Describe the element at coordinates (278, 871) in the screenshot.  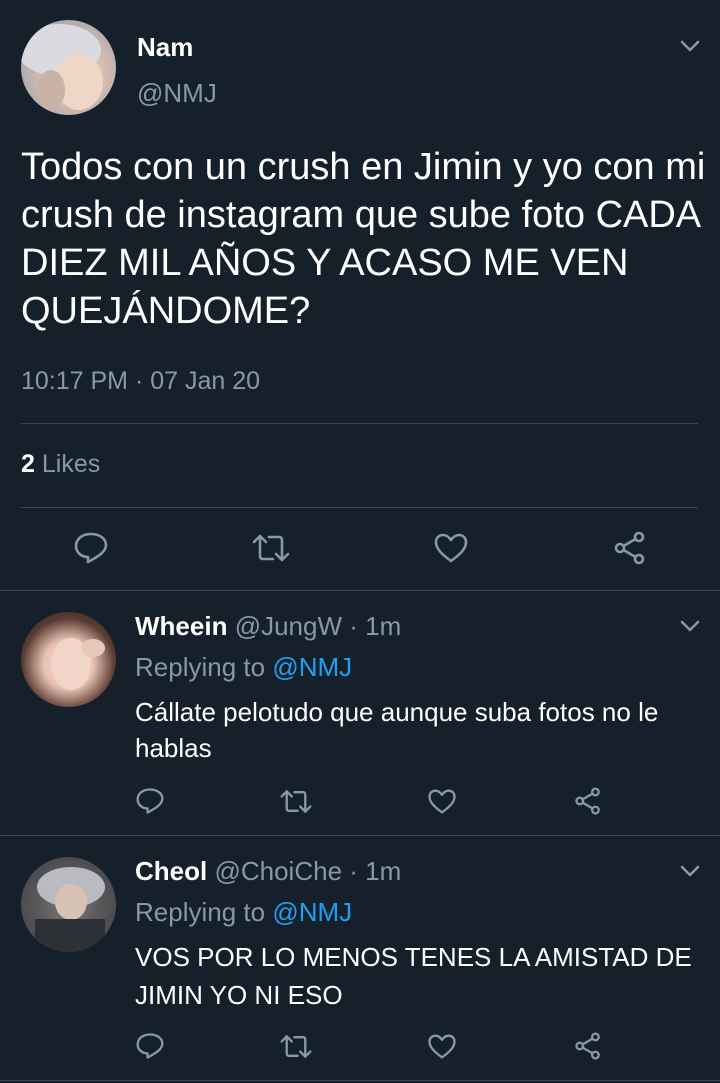
I see `reply-author-handle: @ChoiChe` at that location.